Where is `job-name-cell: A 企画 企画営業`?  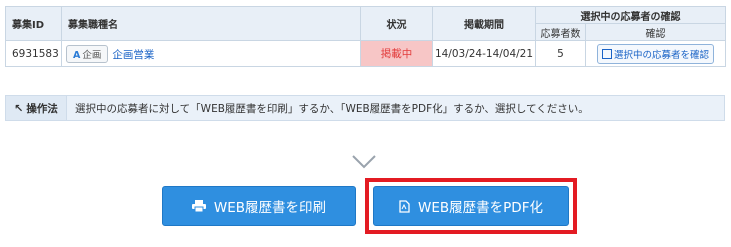 job-name-cell: A 企画 企画営業 is located at coordinates (211, 53).